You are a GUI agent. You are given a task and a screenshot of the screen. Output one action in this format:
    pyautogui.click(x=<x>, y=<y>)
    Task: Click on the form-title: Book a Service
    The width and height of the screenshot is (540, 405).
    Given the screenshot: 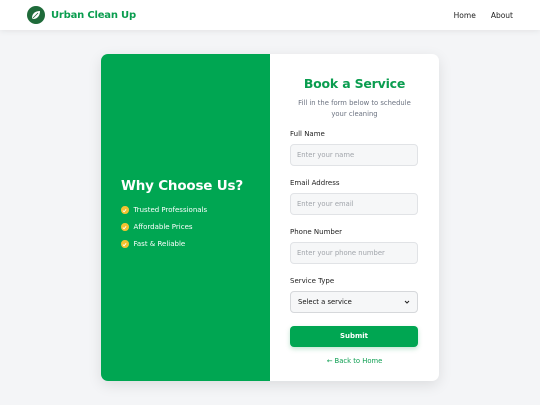 What is the action you would take?
    pyautogui.click(x=354, y=83)
    